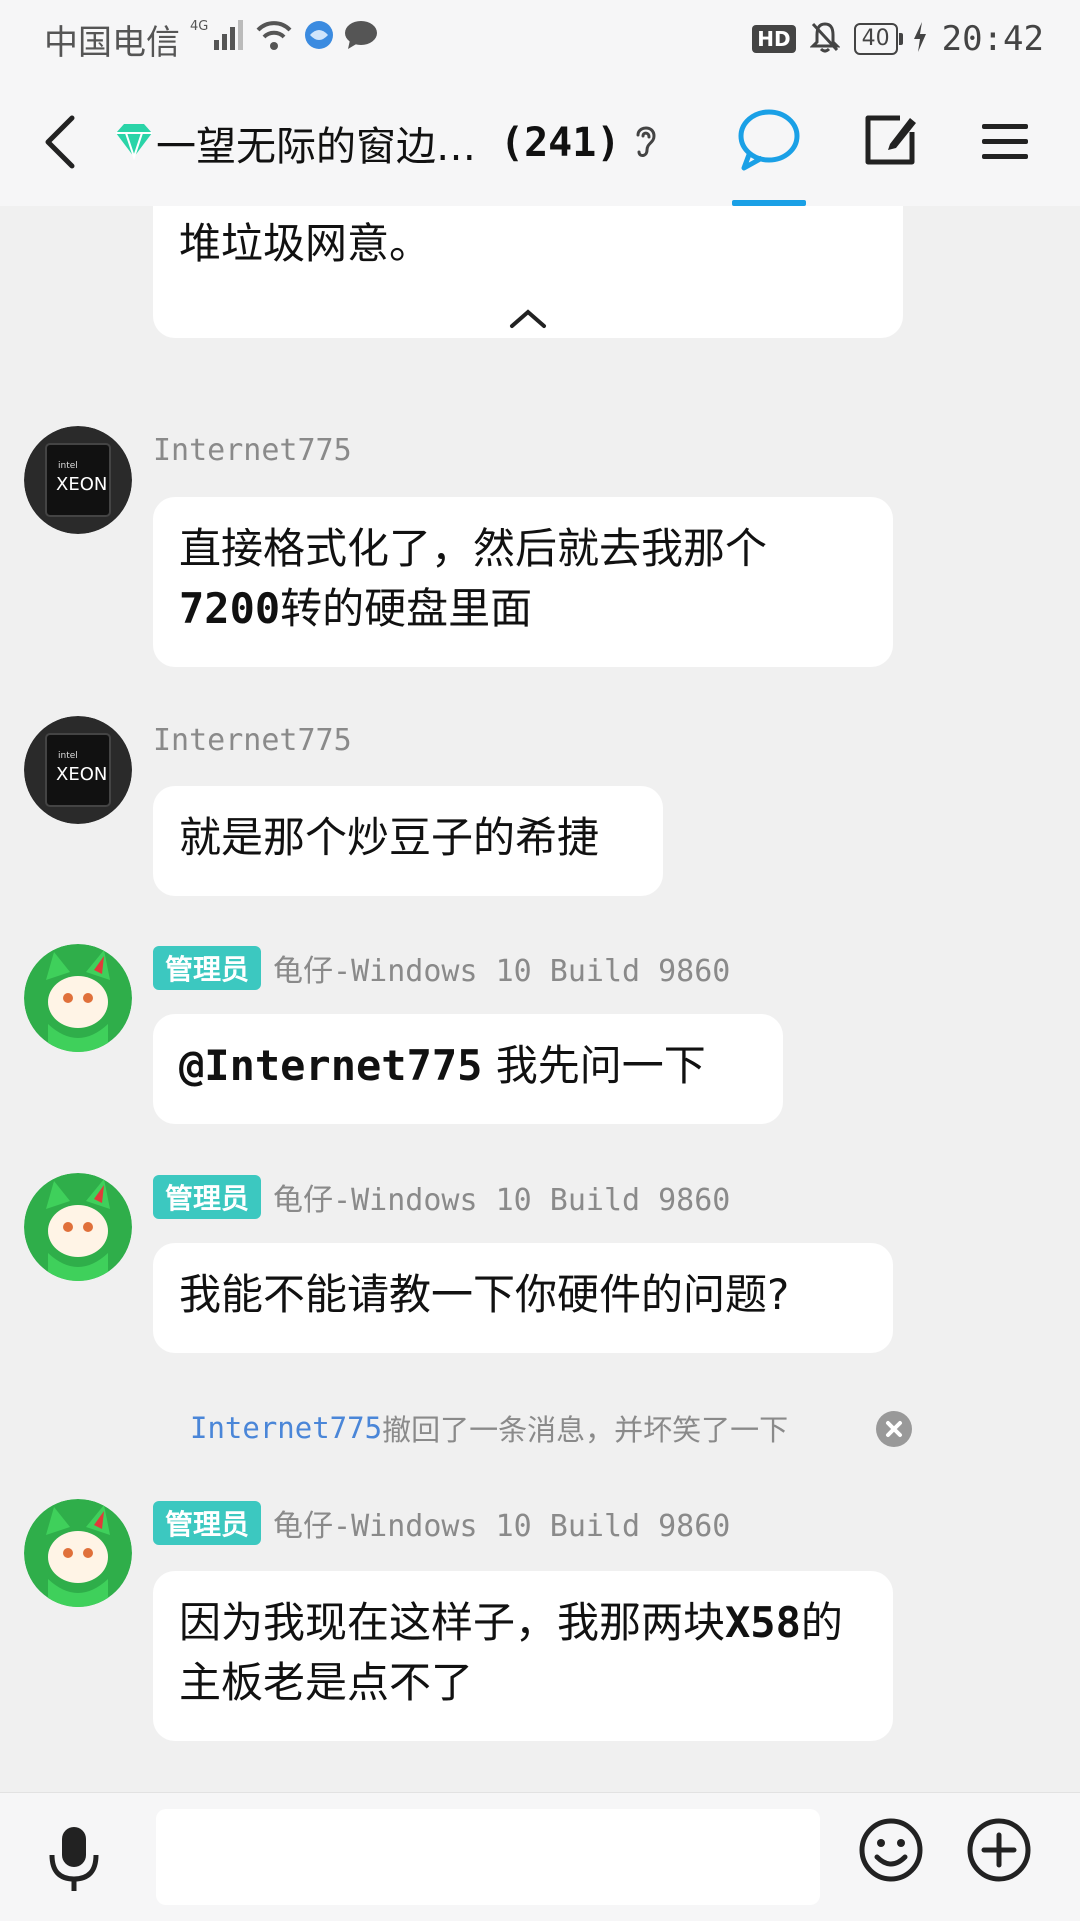  What do you see at coordinates (389, 837) in the screenshot?
I see `message-text: 就是那个炒豆子的希捷` at bounding box center [389, 837].